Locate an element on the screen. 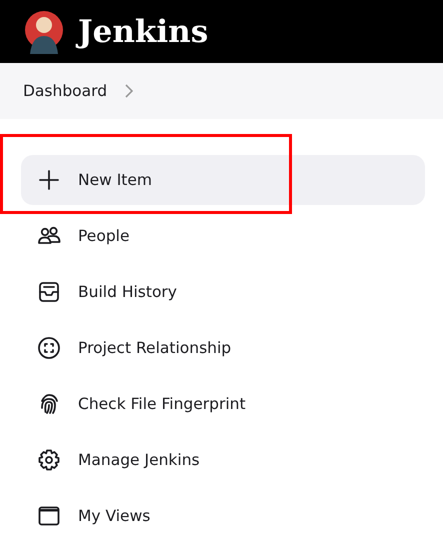 The width and height of the screenshot is (443, 553). avatar-icon is located at coordinates (44, 32).